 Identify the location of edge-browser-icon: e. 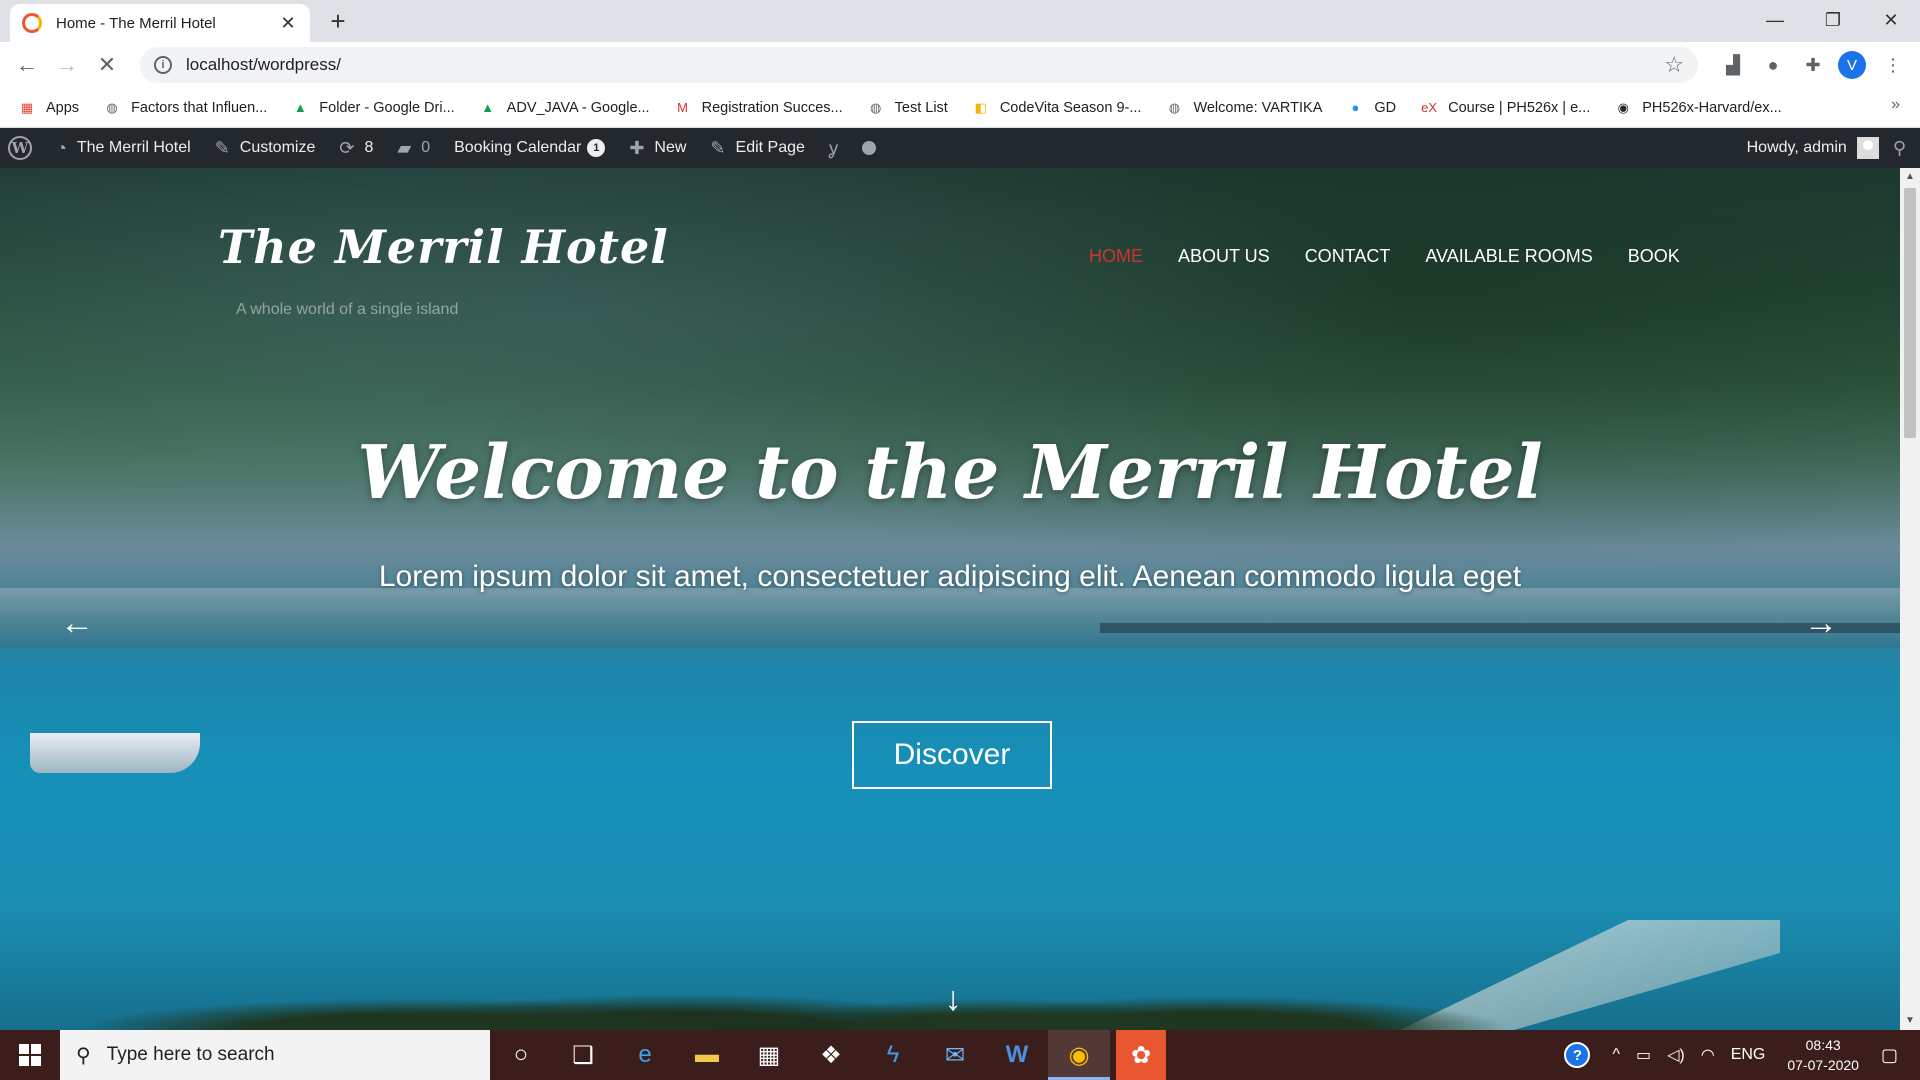
(645, 1055).